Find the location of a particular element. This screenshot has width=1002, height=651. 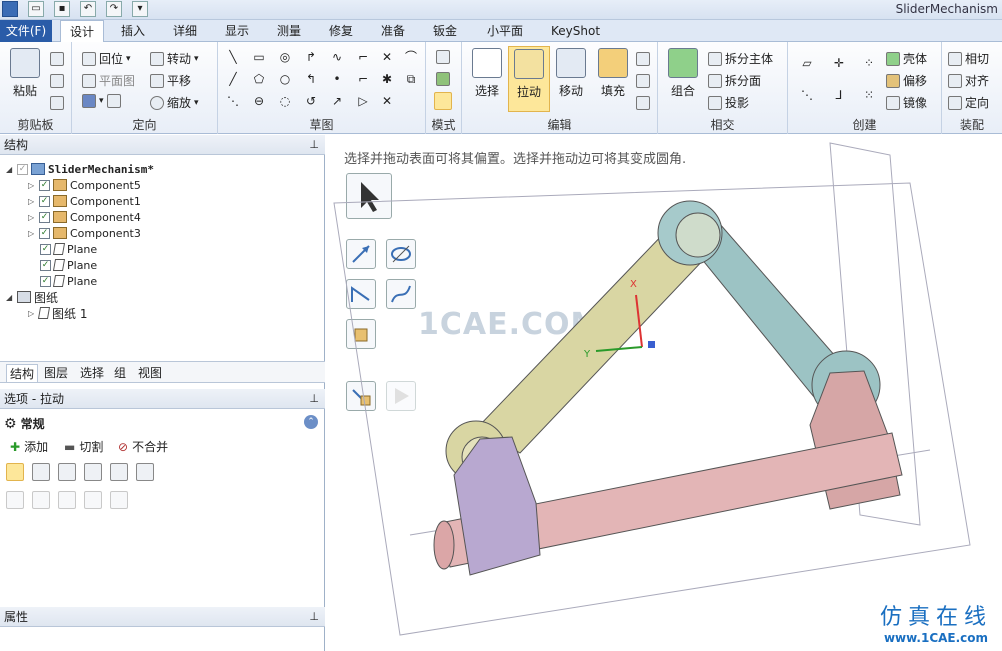

plane-icon: ▱ is located at coordinates (807, 63).